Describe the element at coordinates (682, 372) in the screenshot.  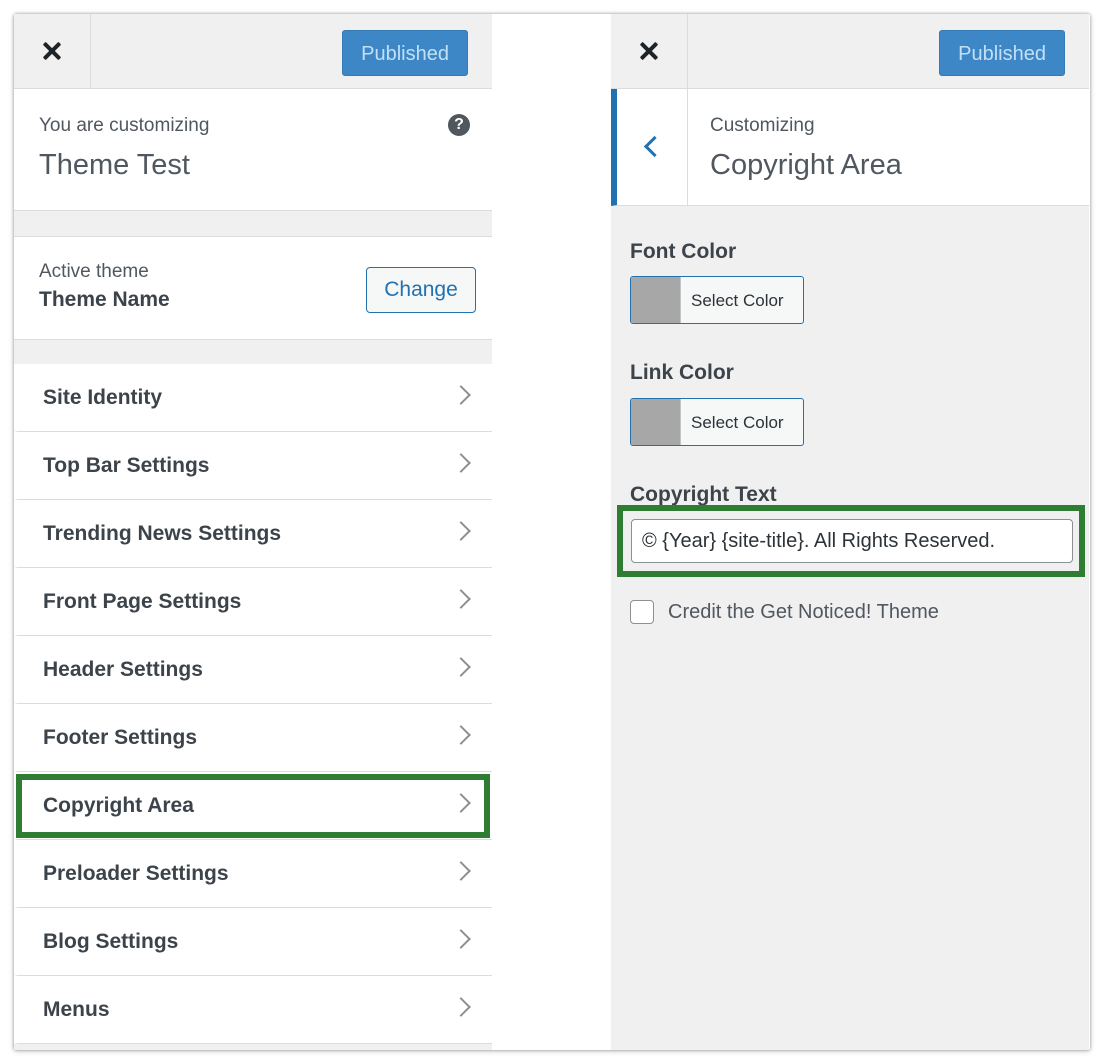
I see `link-color-label: Link Color` at that location.